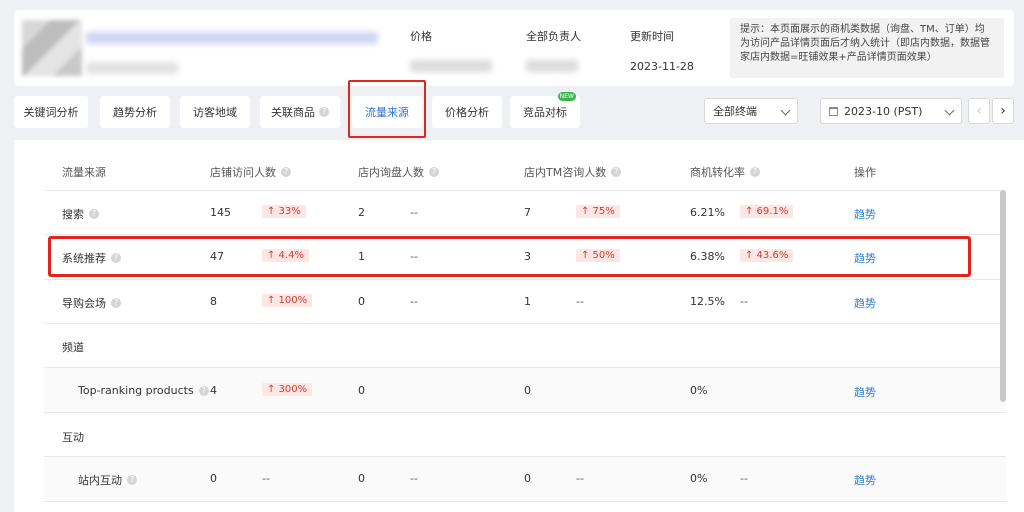  I want to click on tab-related-products: 关联商品?, so click(300, 112).